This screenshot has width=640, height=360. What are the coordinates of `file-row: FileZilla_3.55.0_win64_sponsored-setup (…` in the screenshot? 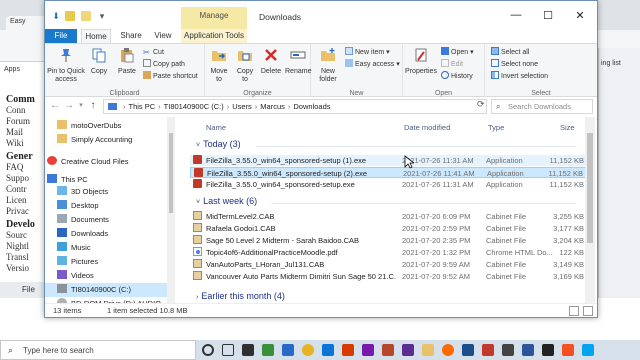 It's located at (389, 160).